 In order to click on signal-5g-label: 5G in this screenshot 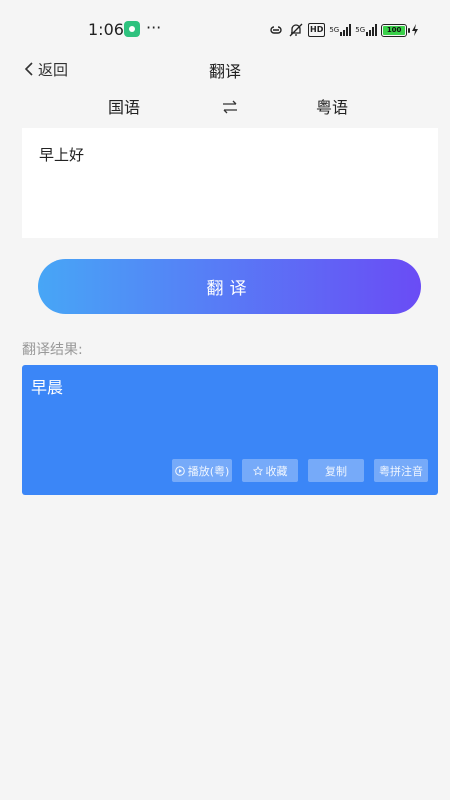, I will do `click(334, 30)`.